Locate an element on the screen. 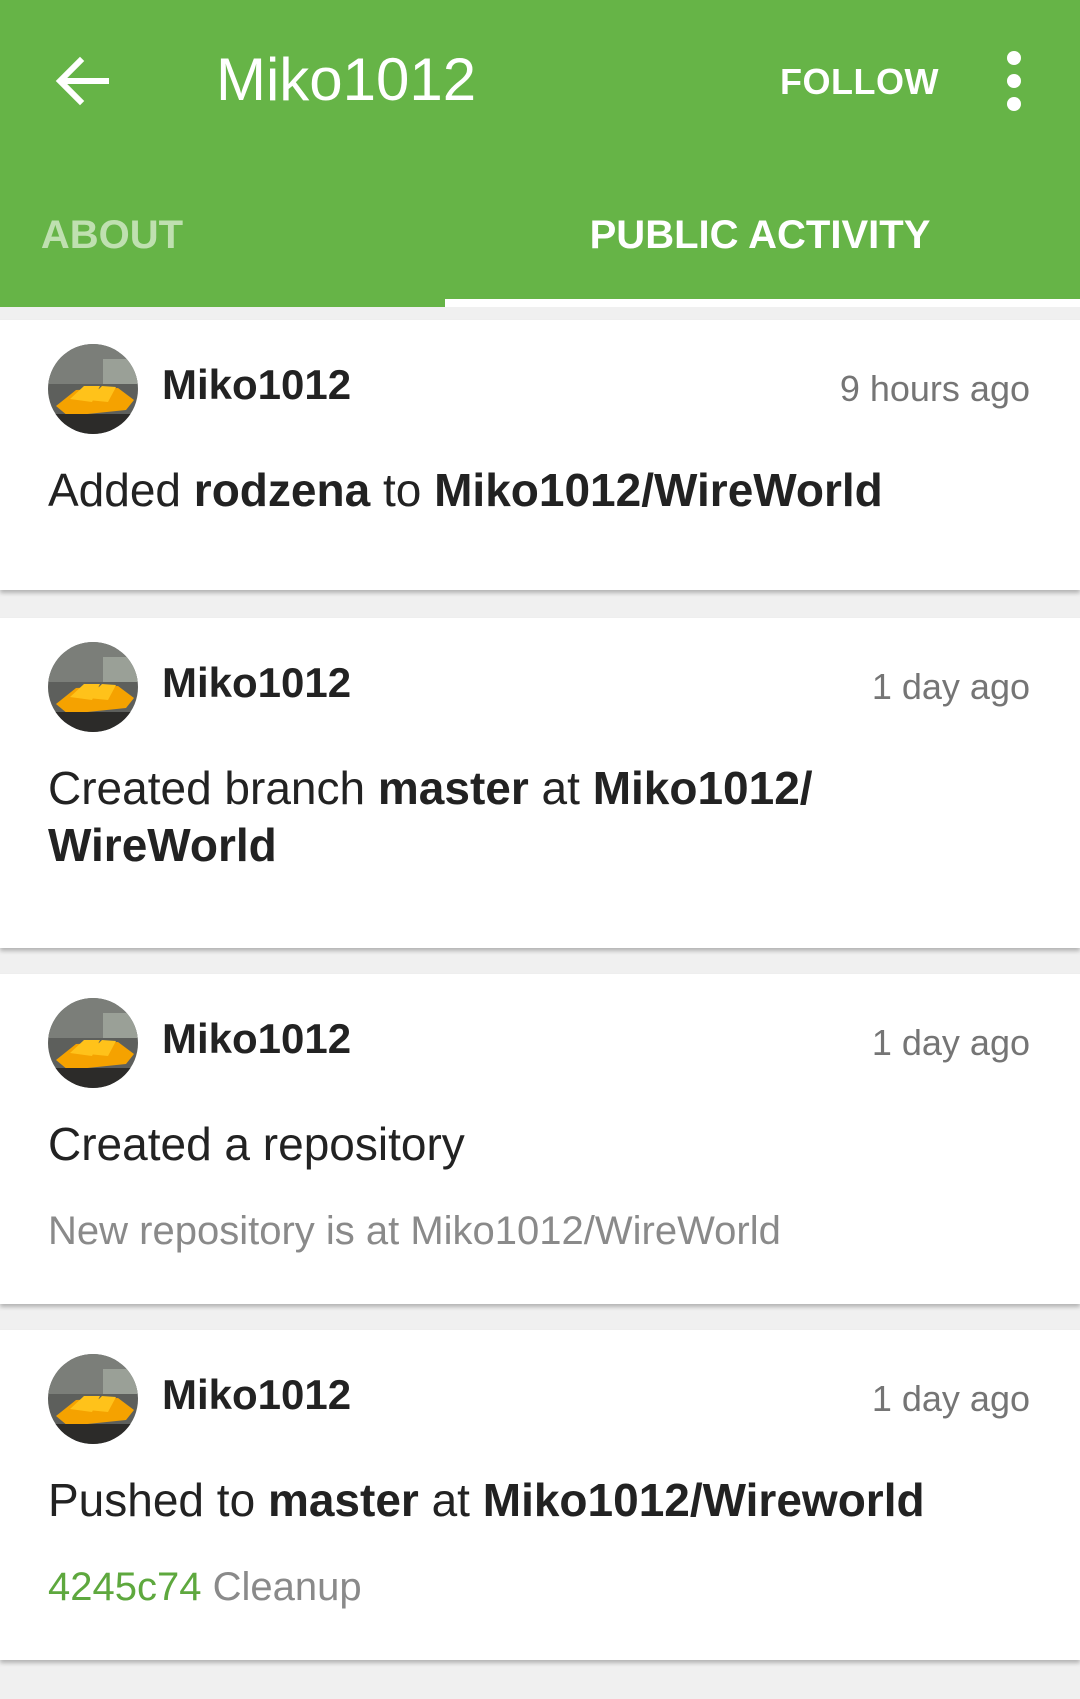 The width and height of the screenshot is (1080, 1699). event-text: Added is located at coordinates (121, 490).